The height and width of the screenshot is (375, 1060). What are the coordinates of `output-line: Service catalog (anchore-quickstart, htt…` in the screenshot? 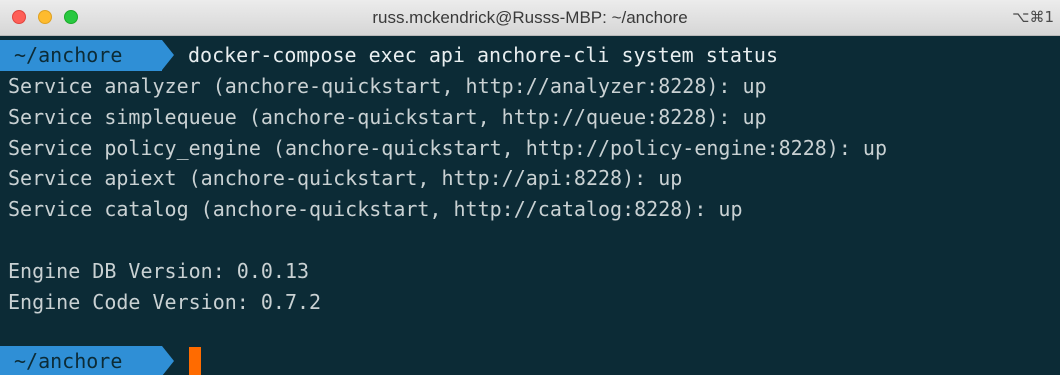 It's located at (375, 209).